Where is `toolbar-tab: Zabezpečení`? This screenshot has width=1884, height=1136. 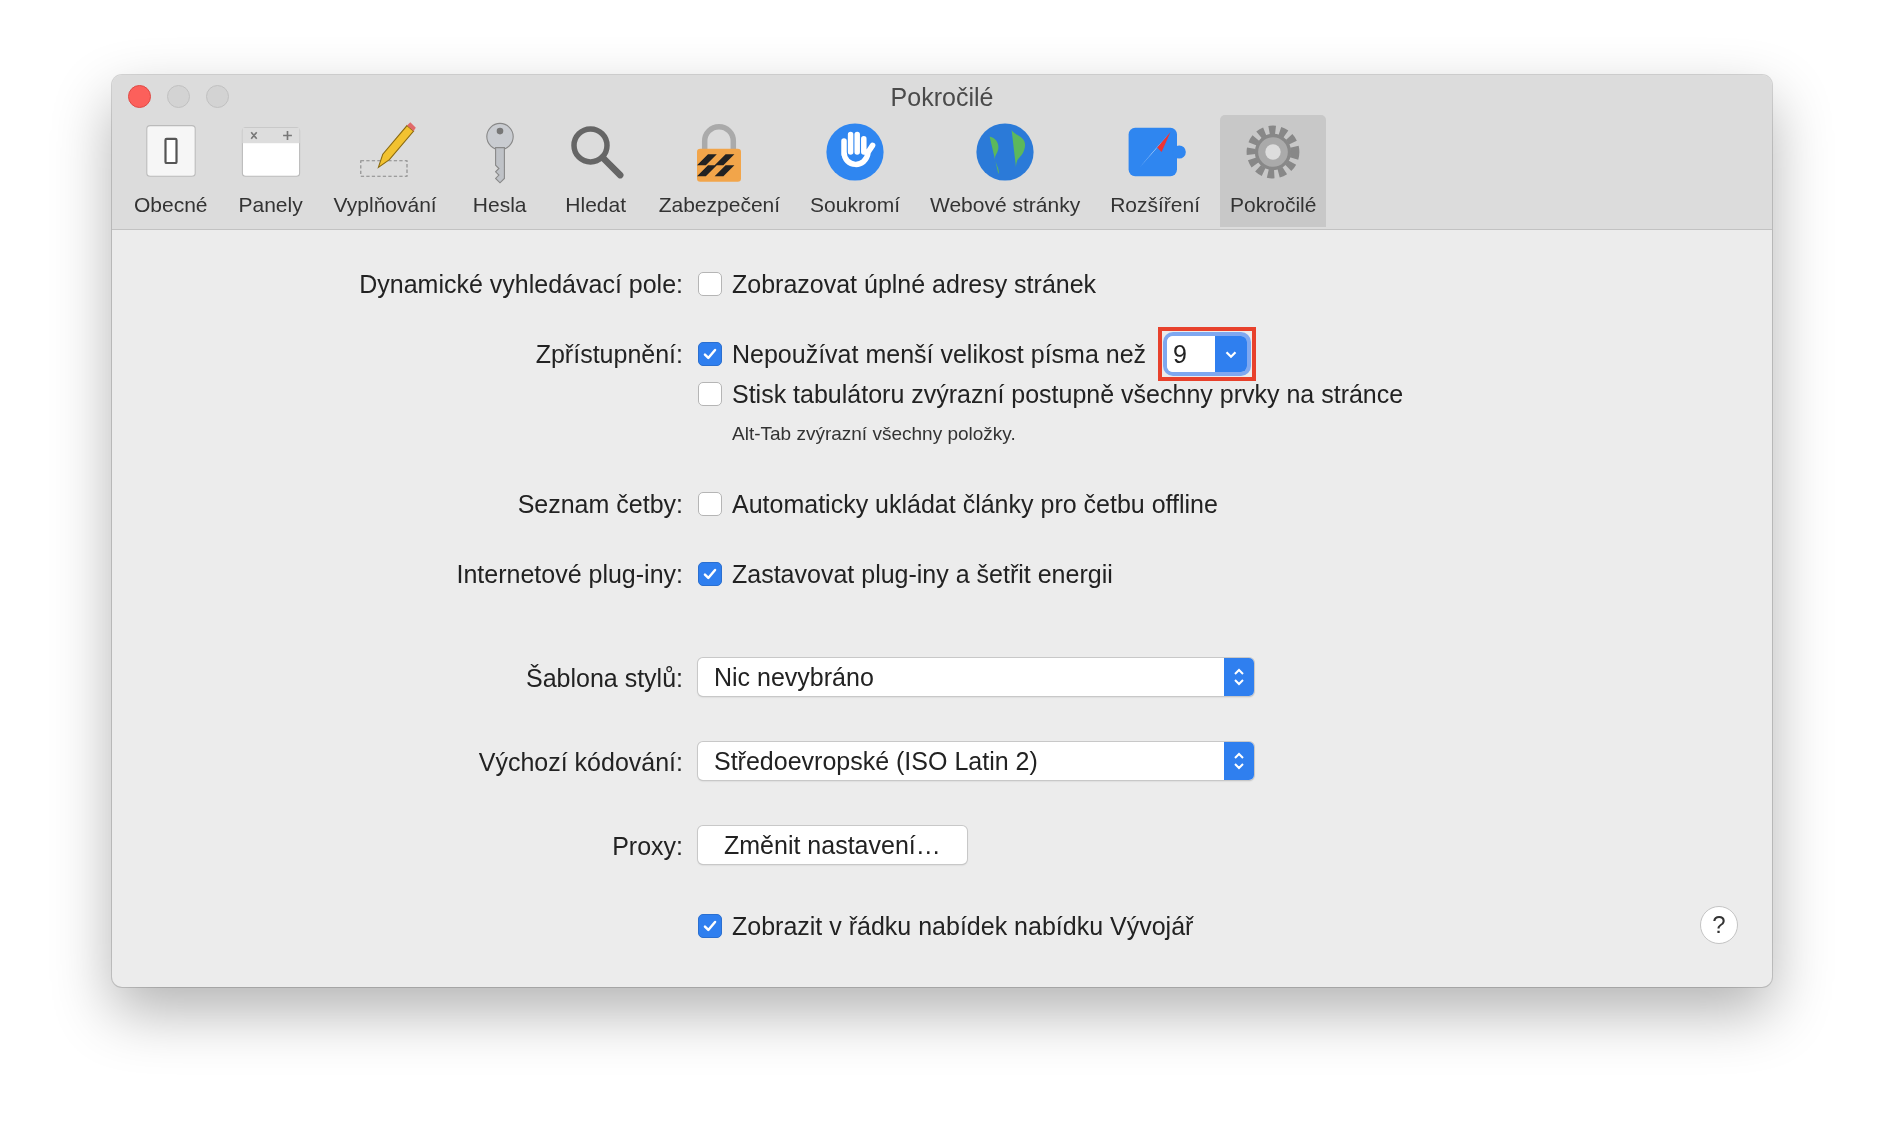 toolbar-tab: Zabezpečení is located at coordinates (719, 171).